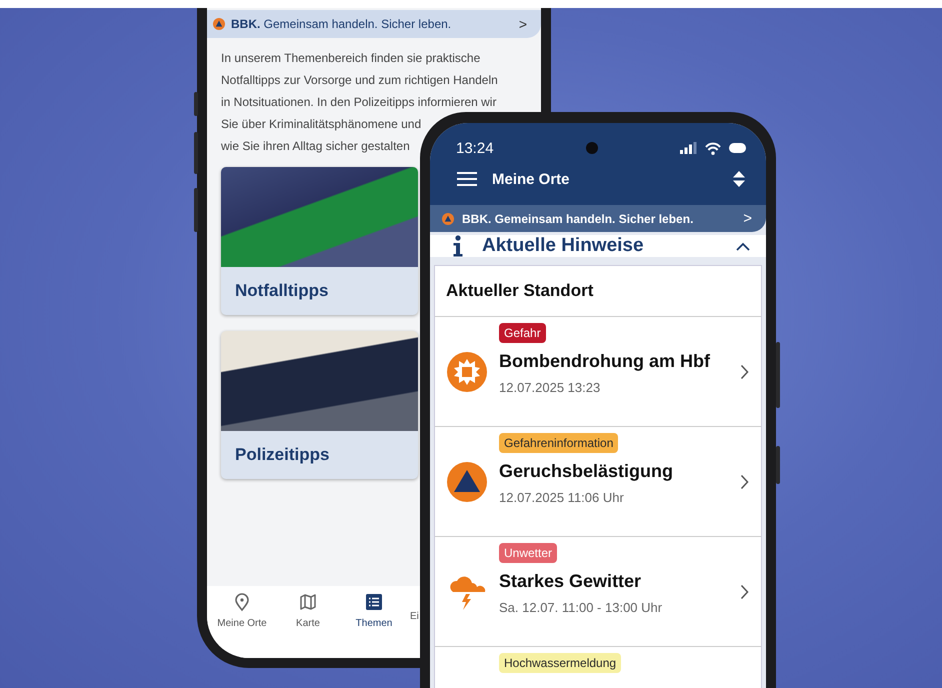 The width and height of the screenshot is (942, 688). I want to click on topic-title: Polizeitipps, so click(282, 455).